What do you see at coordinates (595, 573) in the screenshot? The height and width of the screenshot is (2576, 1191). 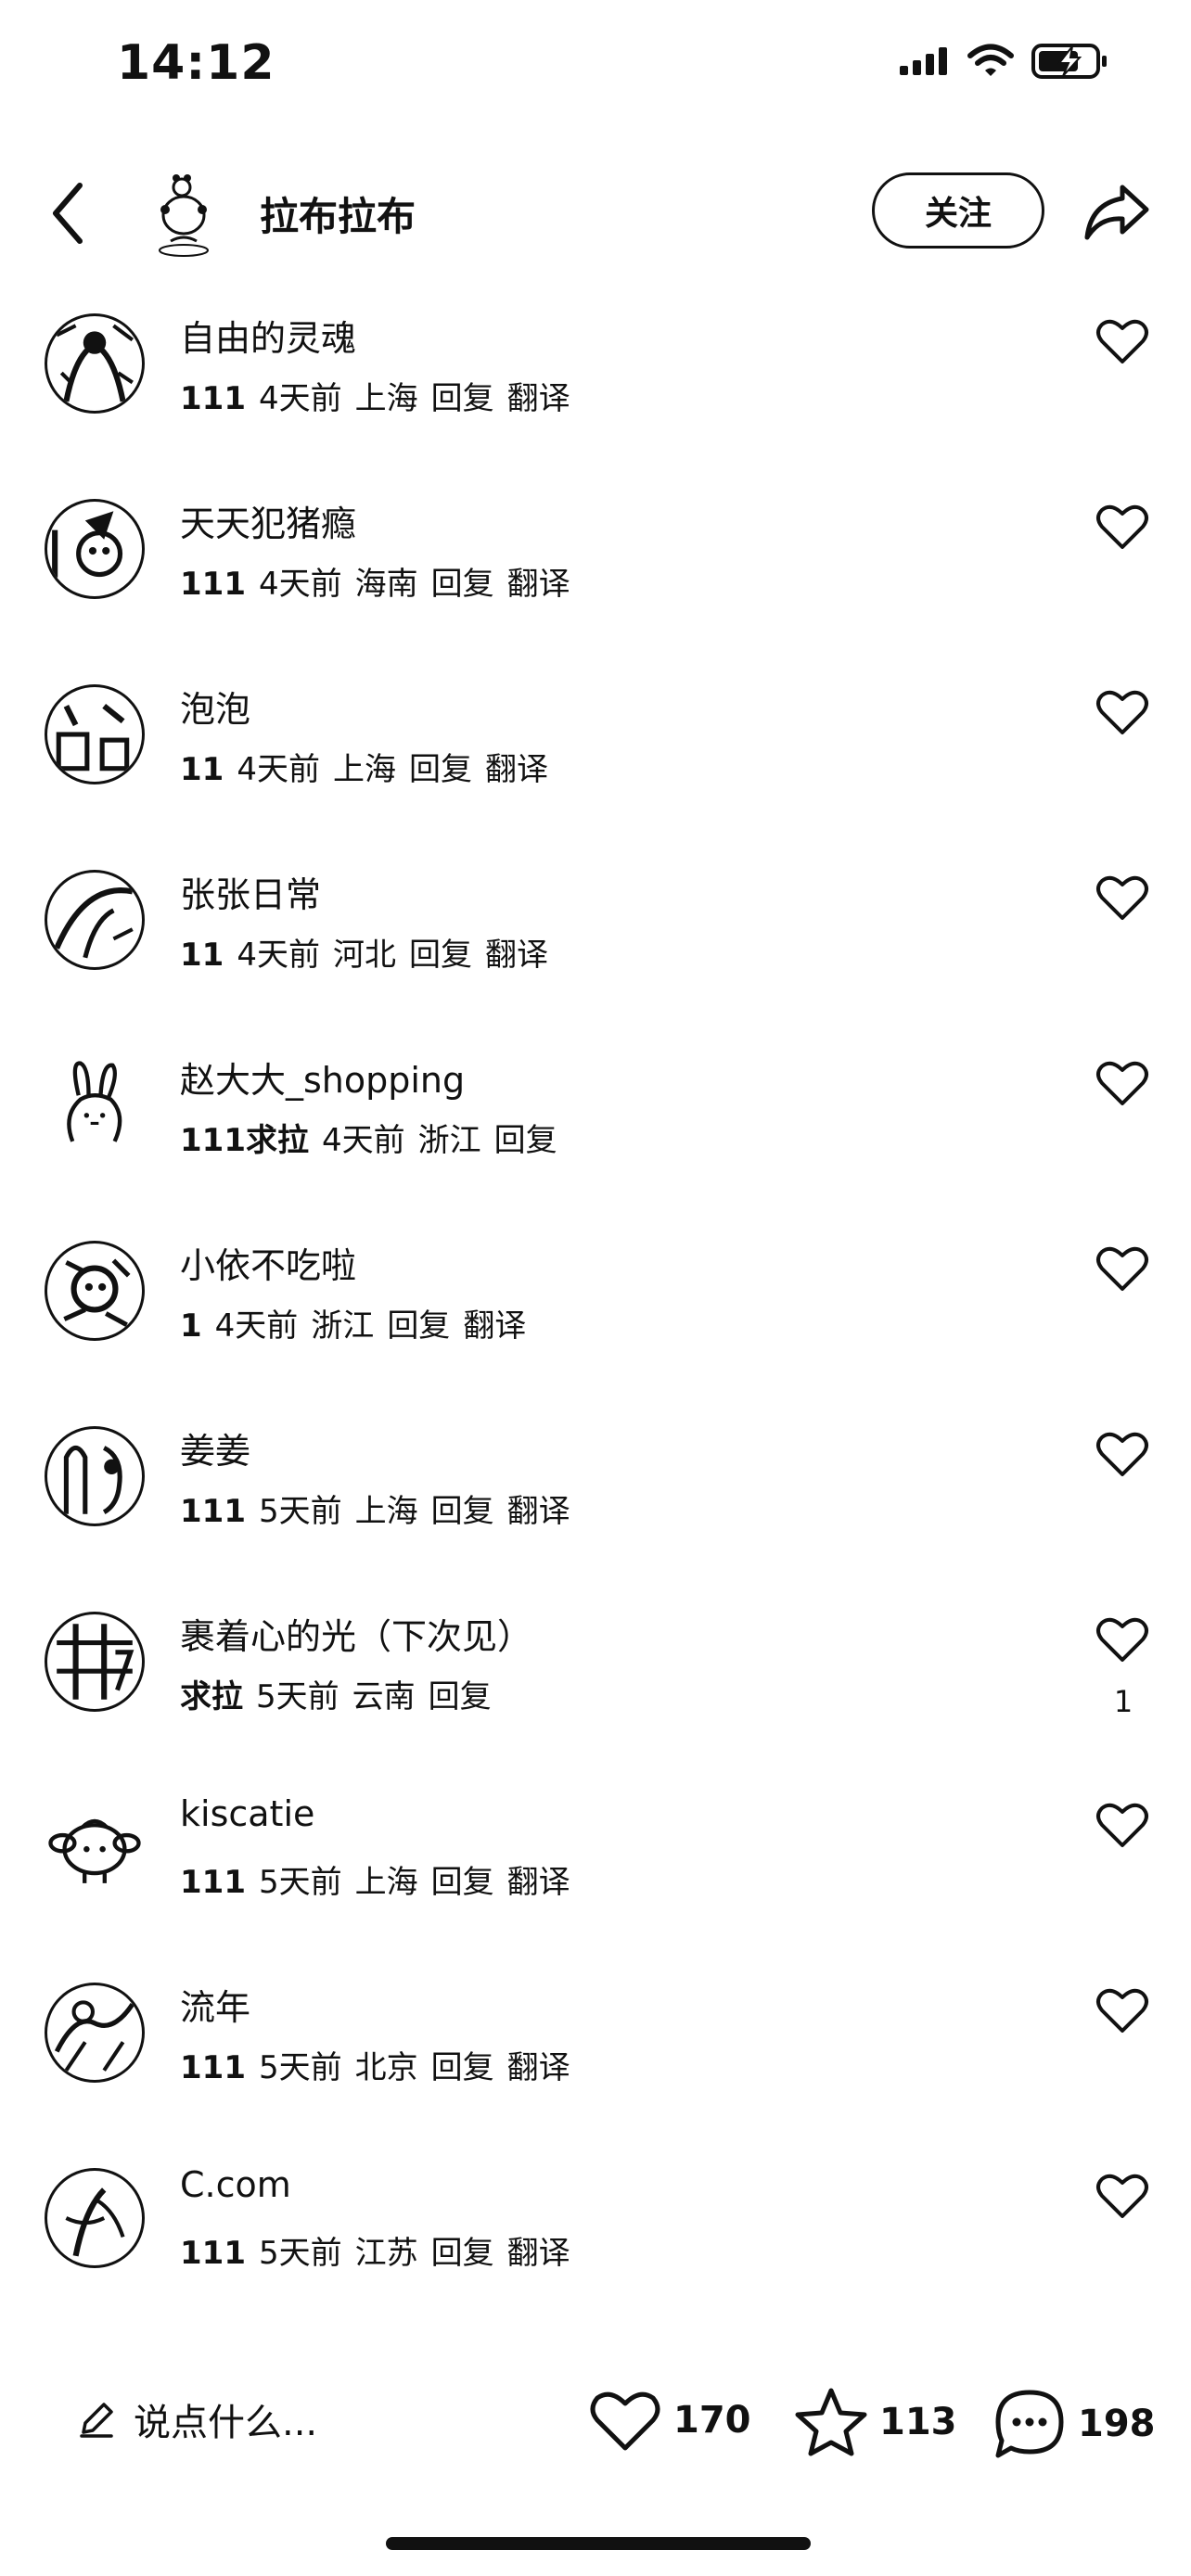 I see `comment-item: 天天犯猪瘾 111 4天前 海南 回复 翻译` at bounding box center [595, 573].